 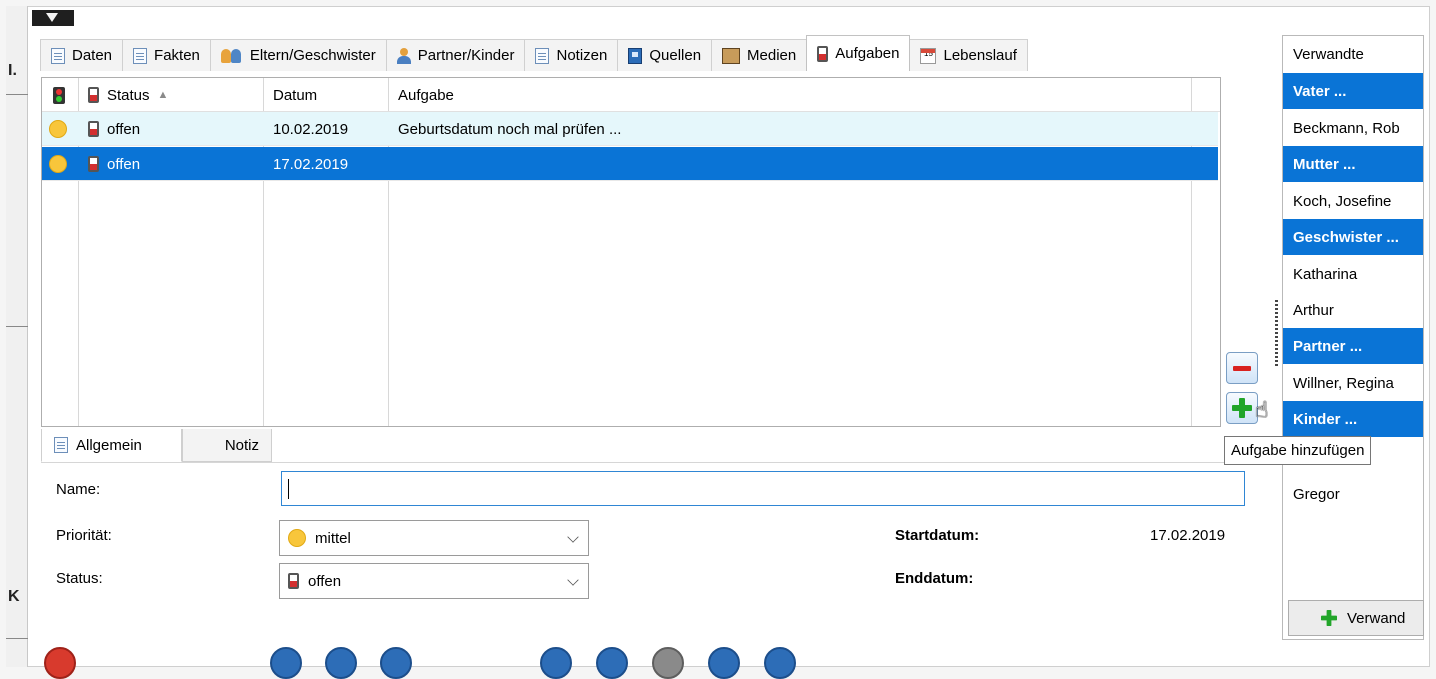 What do you see at coordinates (426, 95) in the screenshot?
I see `header-aufgabe: Aufgabe` at bounding box center [426, 95].